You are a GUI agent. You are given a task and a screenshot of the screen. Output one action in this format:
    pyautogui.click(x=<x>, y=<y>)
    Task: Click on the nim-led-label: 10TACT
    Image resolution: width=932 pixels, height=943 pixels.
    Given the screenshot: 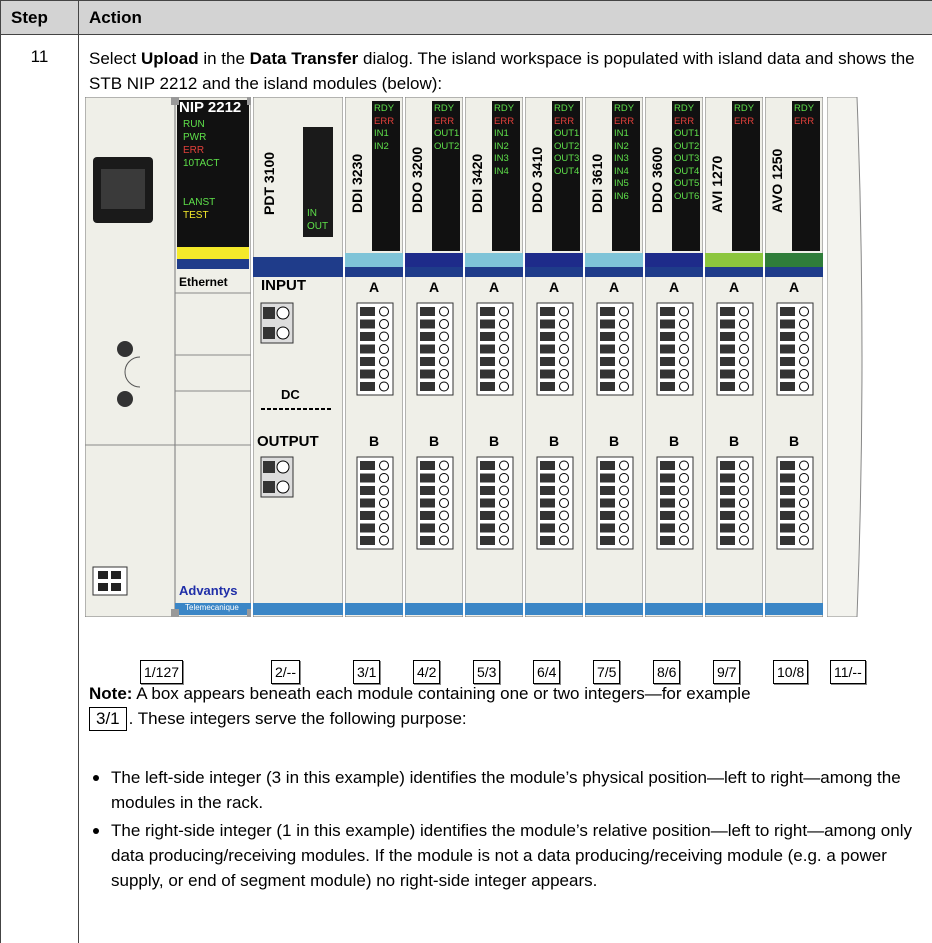 What is the action you would take?
    pyautogui.click(x=201, y=163)
    